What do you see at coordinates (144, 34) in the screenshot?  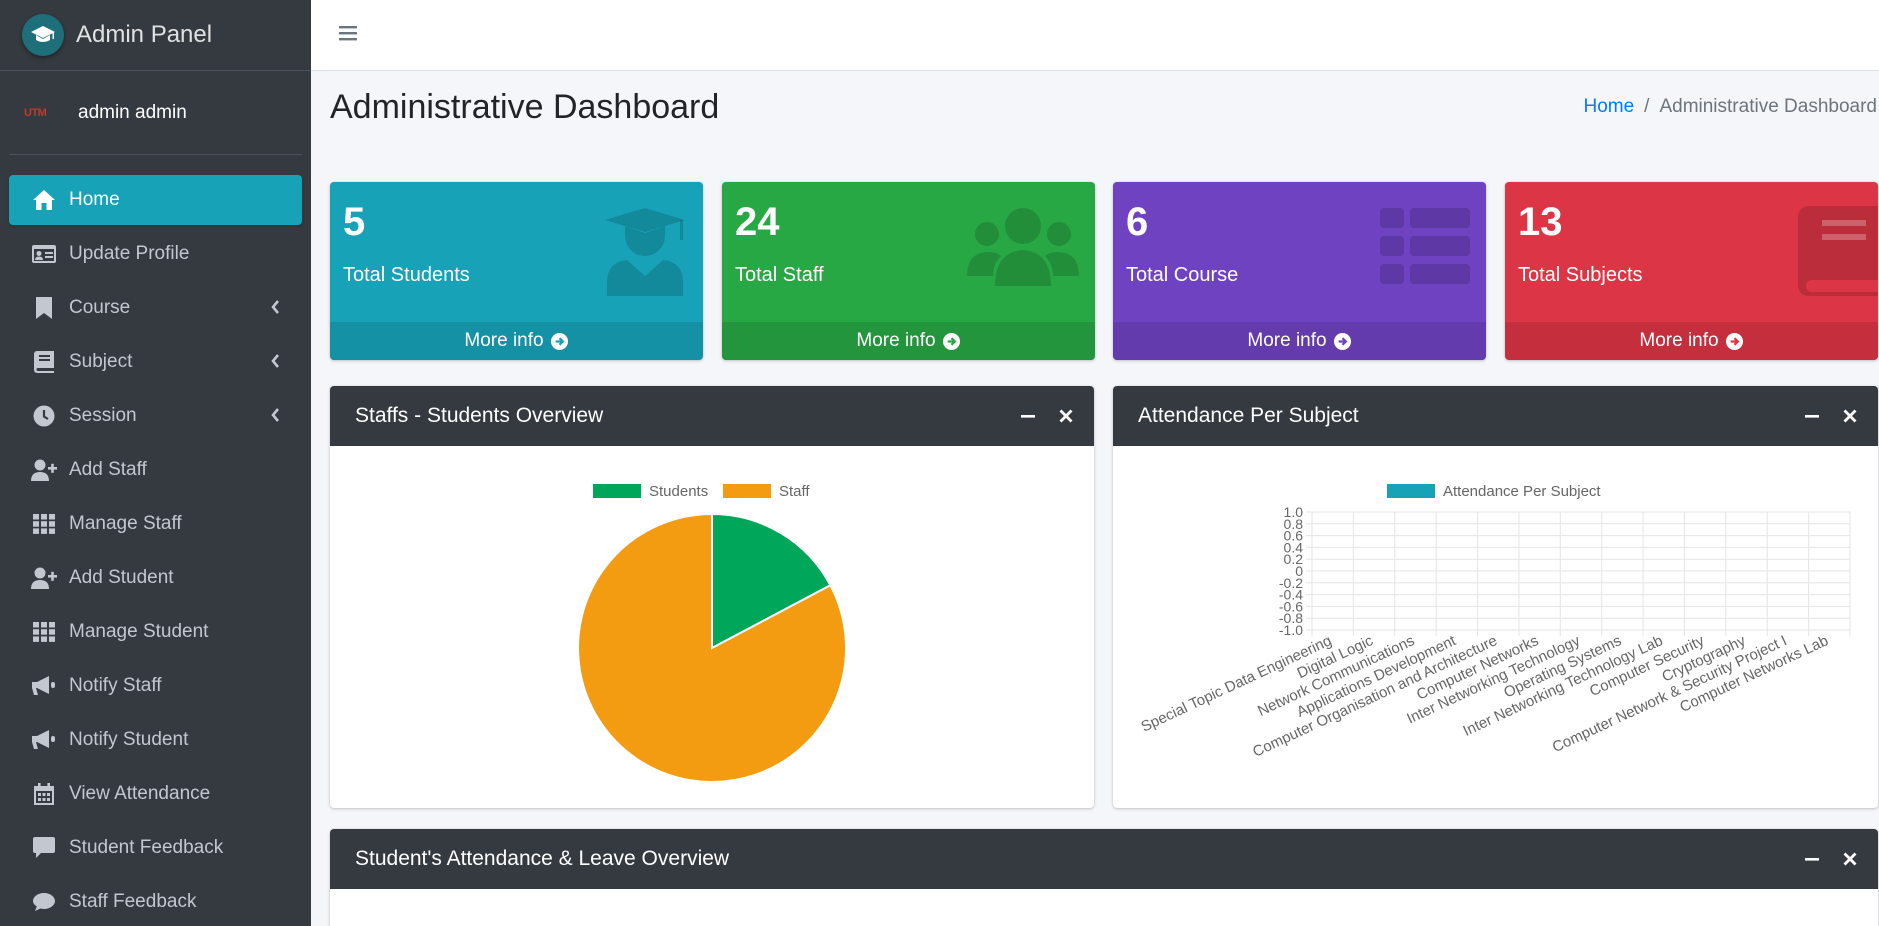 I see `brand-title: Admin Panel` at bounding box center [144, 34].